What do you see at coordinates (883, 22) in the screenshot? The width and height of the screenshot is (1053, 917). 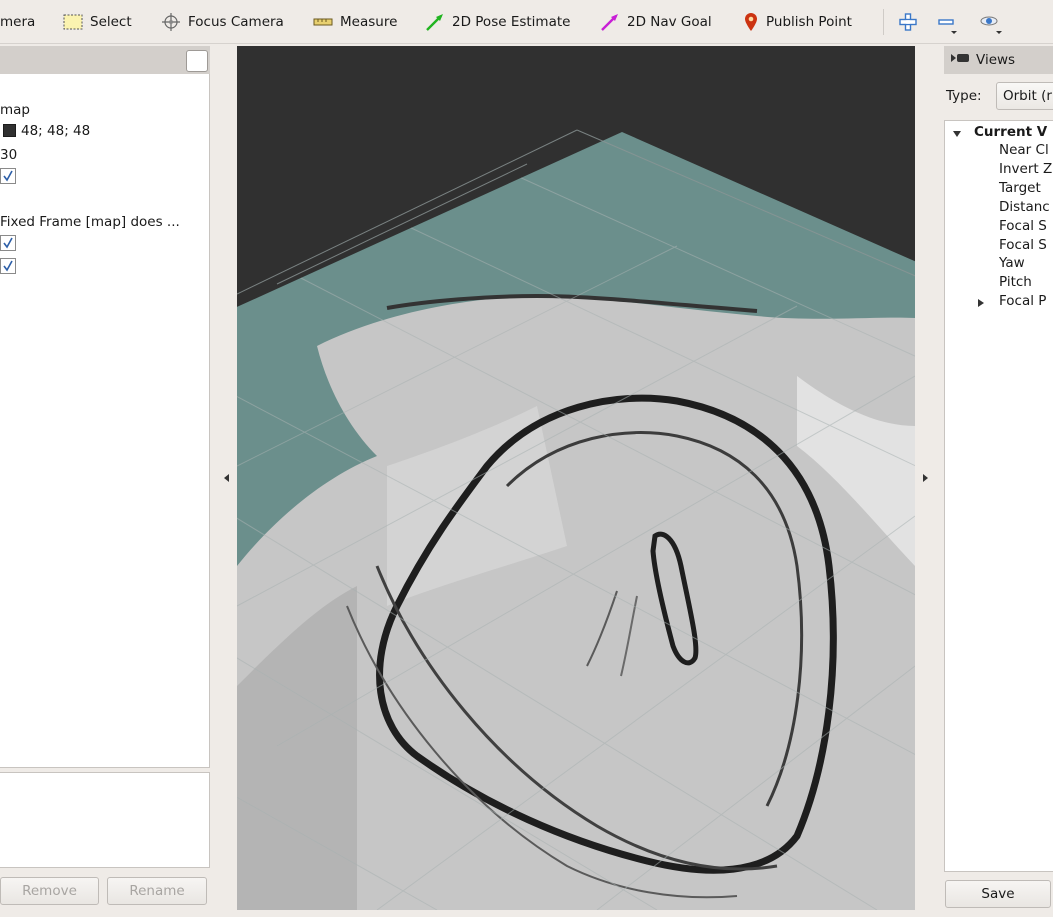 I see `toolbar-separator` at bounding box center [883, 22].